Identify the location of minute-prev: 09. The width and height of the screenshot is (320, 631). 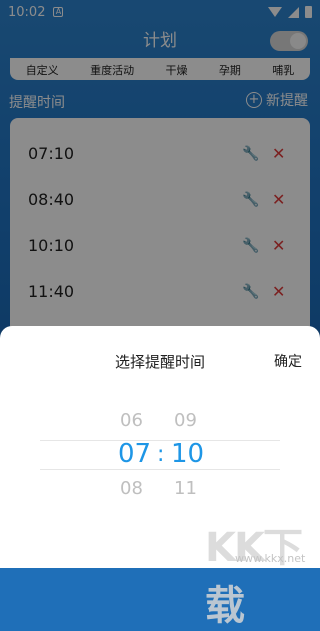
(185, 420).